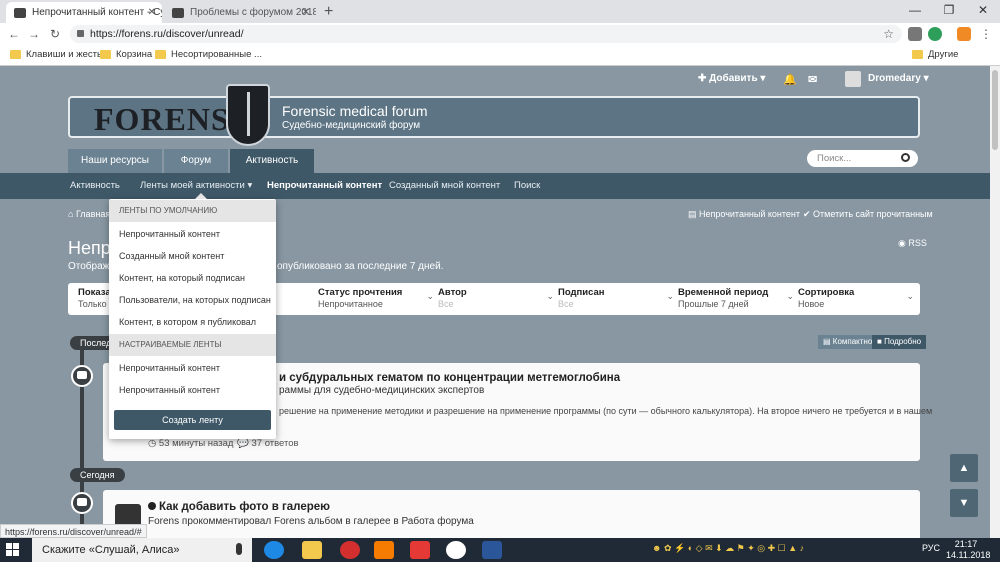 This screenshot has width=1000, height=562. I want to click on filter-author: Автор Все ⌄, so click(497, 298).